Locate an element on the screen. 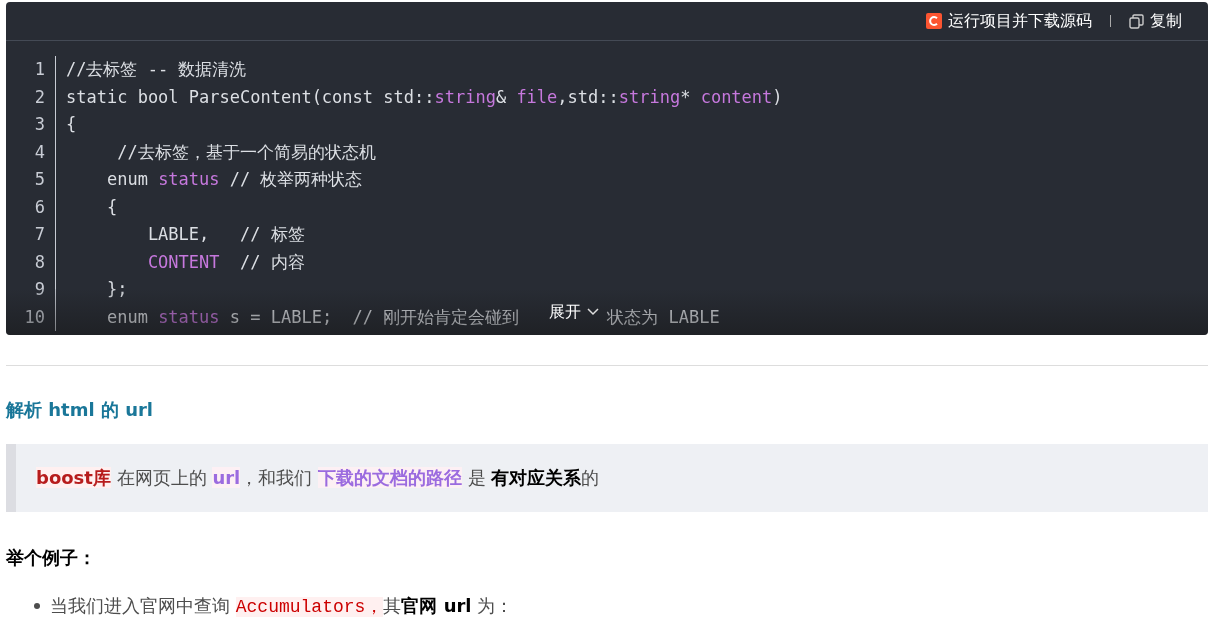  line-number: 5 is located at coordinates (31, 180).